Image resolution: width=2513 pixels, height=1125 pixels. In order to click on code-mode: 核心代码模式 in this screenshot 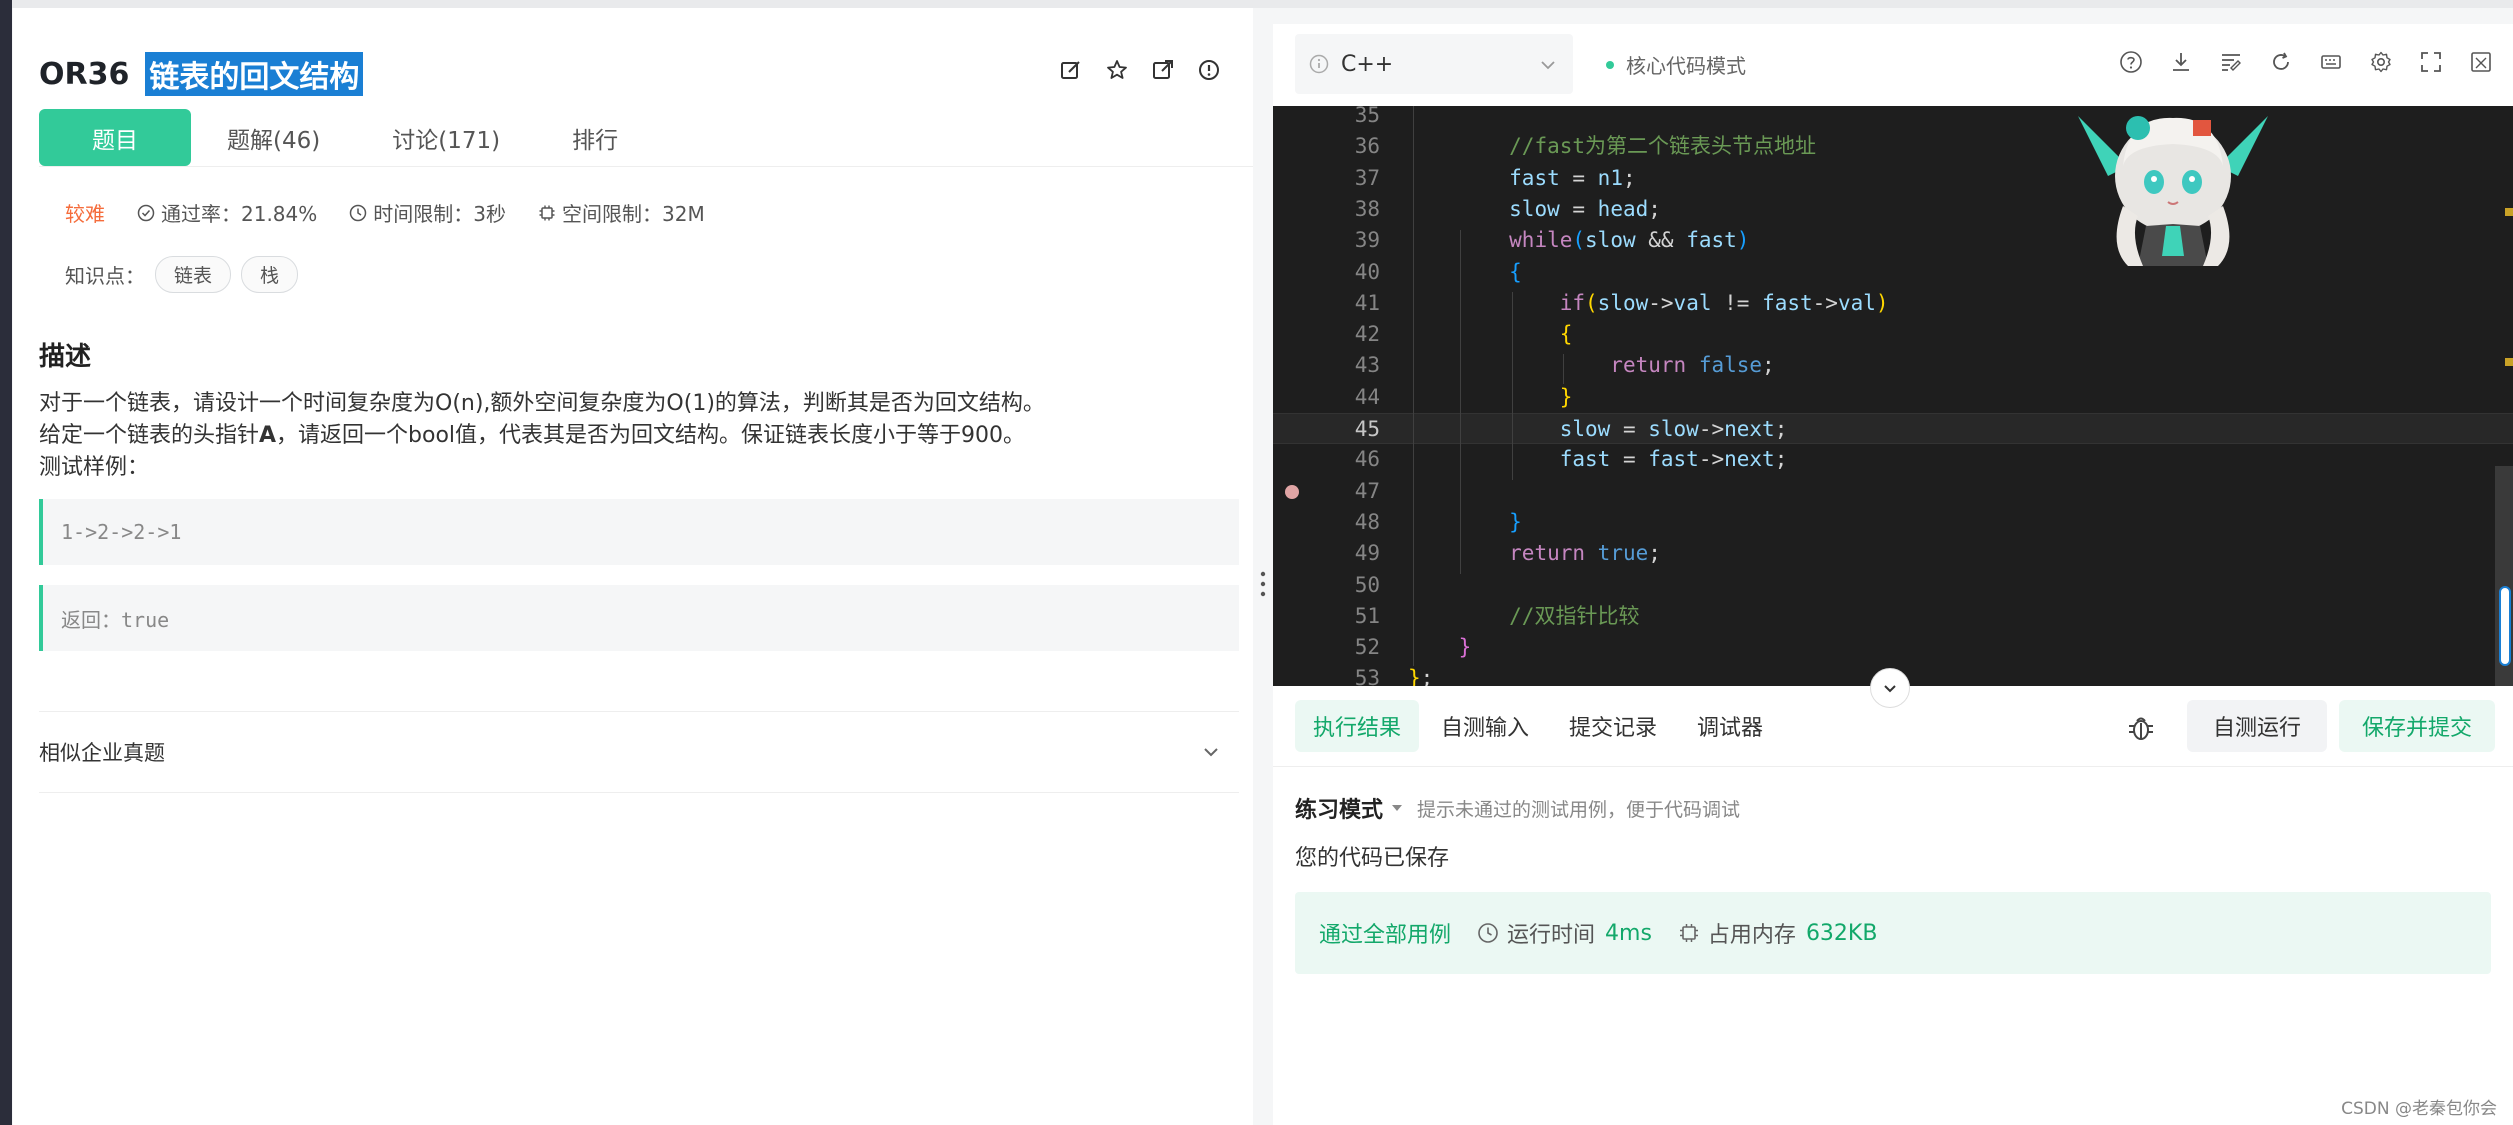, I will do `click(1676, 64)`.